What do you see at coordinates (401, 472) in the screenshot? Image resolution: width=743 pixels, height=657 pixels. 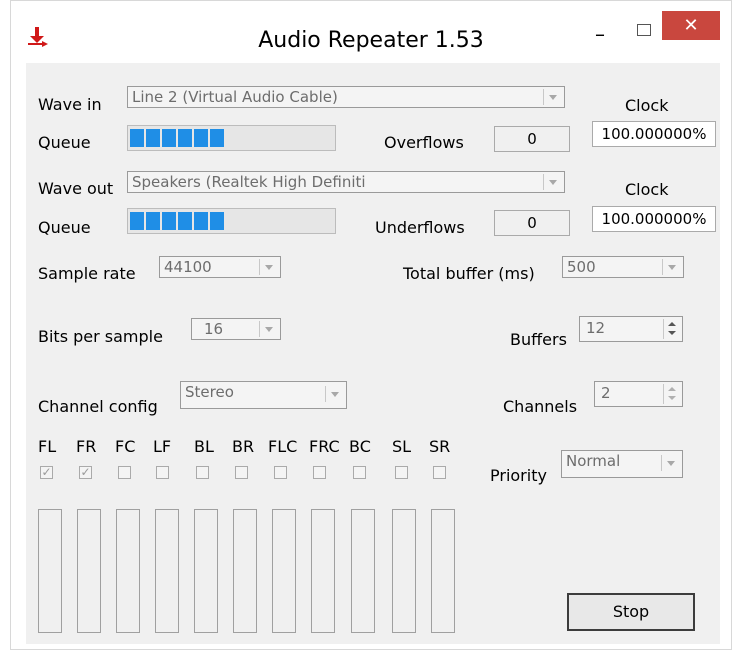 I see `channel-checkbox-sl` at bounding box center [401, 472].